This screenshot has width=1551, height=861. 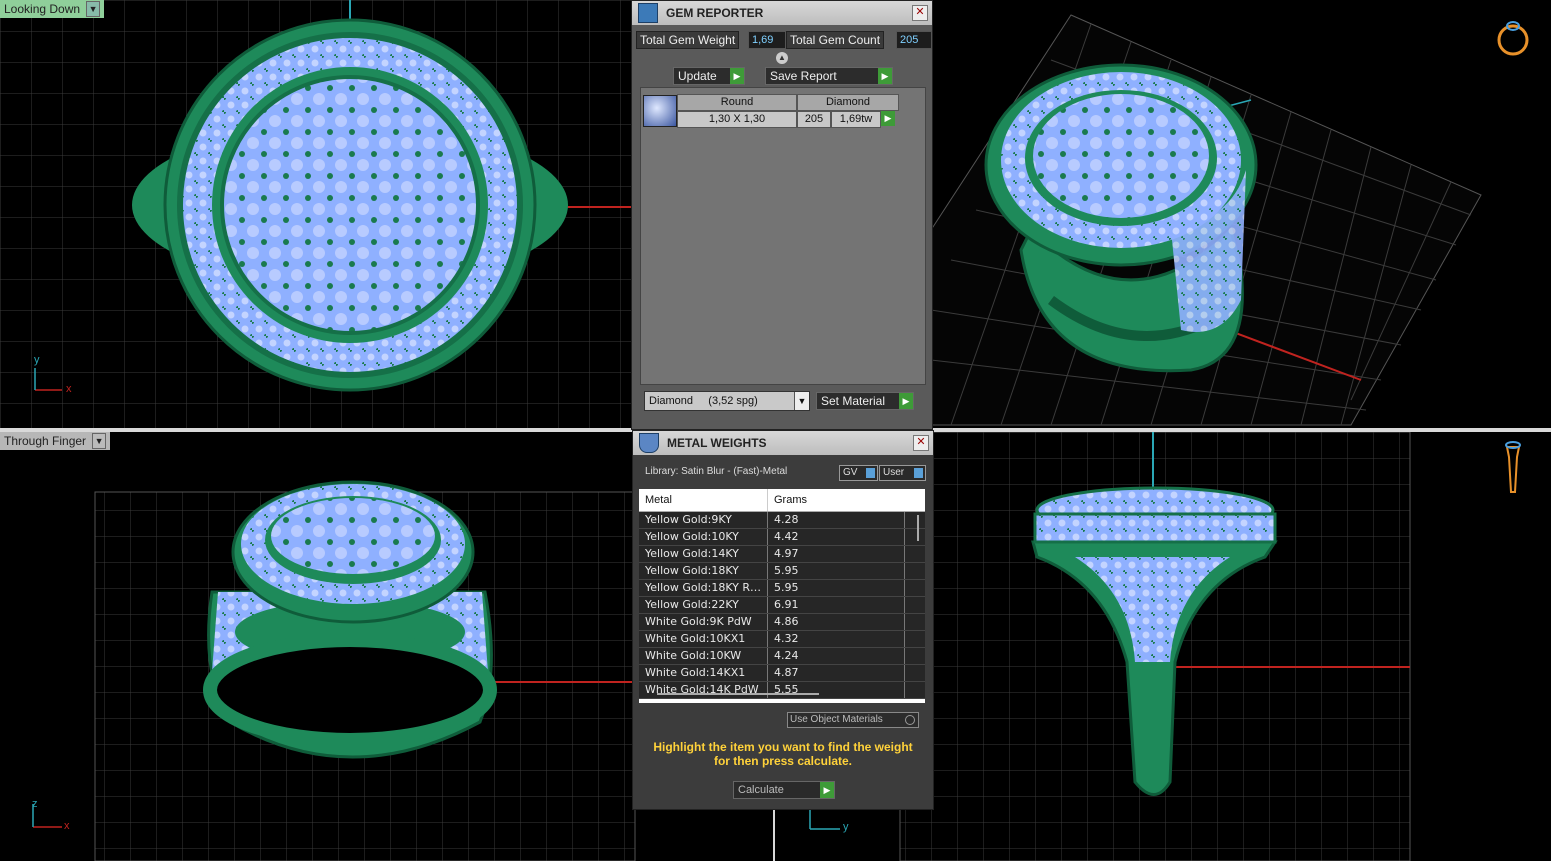 I want to click on view-label-text: Through Finger, so click(x=45, y=441).